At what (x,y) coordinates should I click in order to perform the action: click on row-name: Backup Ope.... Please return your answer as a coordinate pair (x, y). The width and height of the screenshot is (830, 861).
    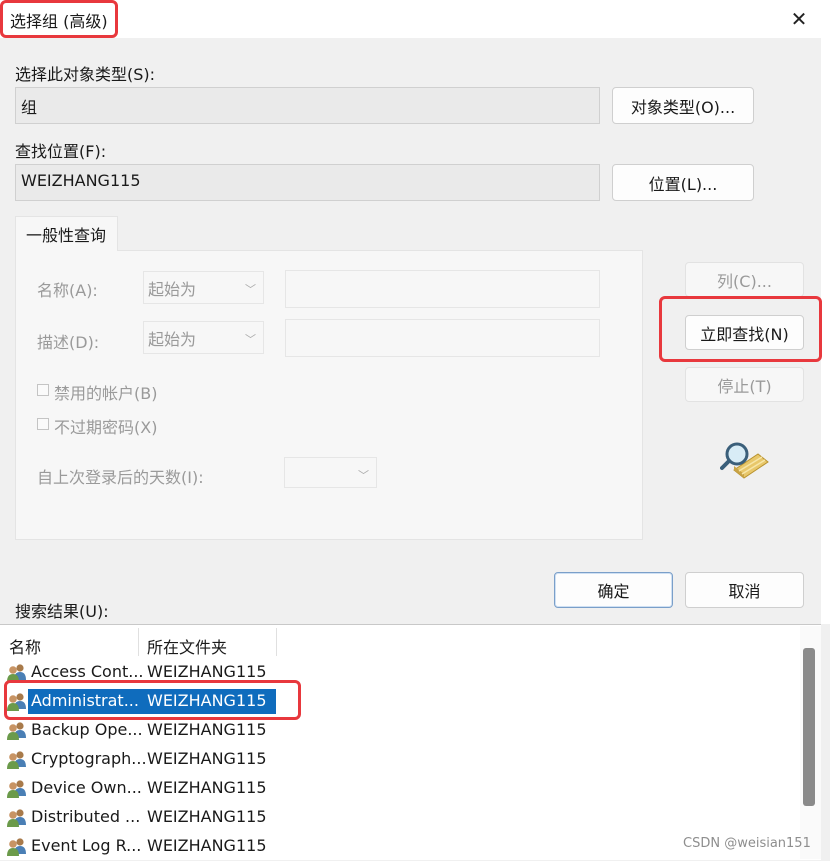
    Looking at the image, I should click on (87, 729).